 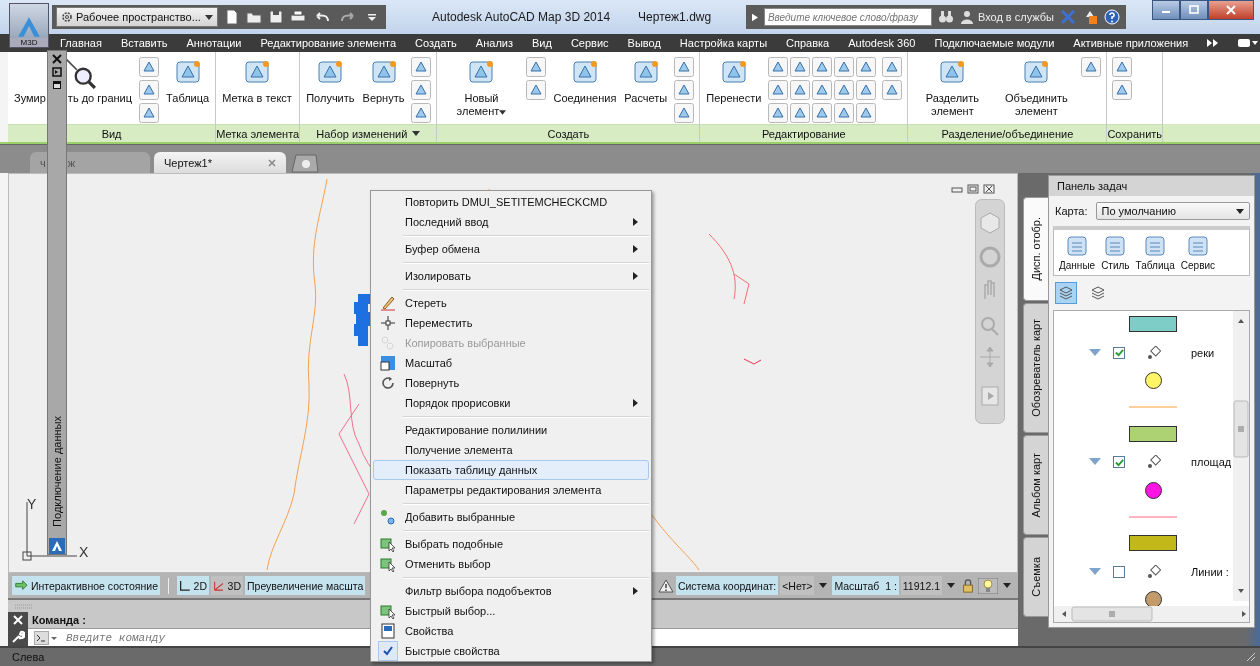 I want to click on panel-title: Набор изменений, so click(x=368, y=133).